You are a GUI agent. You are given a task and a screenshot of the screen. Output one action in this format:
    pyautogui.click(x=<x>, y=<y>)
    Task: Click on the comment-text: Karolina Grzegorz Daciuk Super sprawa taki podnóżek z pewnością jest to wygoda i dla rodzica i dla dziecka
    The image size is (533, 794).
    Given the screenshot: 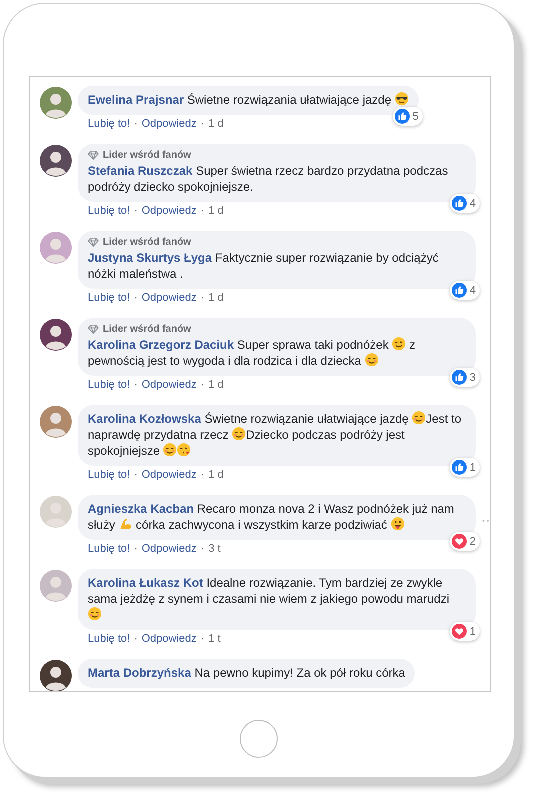 What is the action you would take?
    pyautogui.click(x=252, y=353)
    